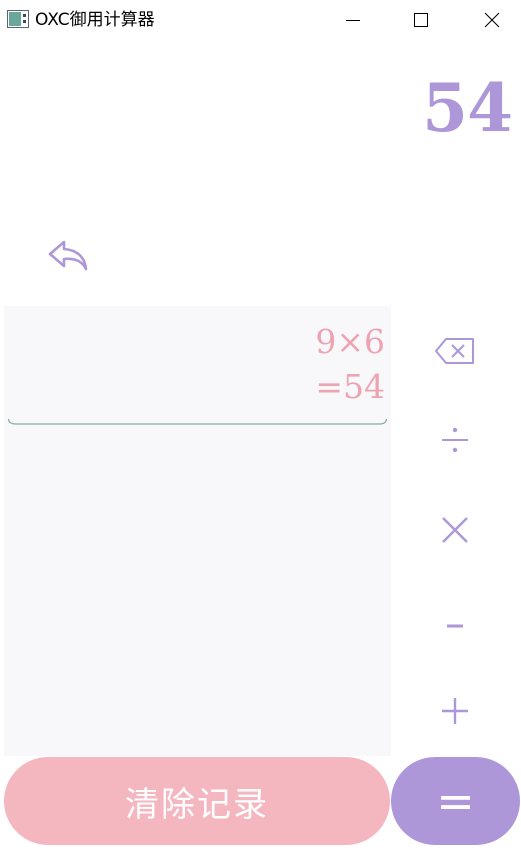 The image size is (521, 853). What do you see at coordinates (467, 108) in the screenshot?
I see `result-display: 54` at bounding box center [467, 108].